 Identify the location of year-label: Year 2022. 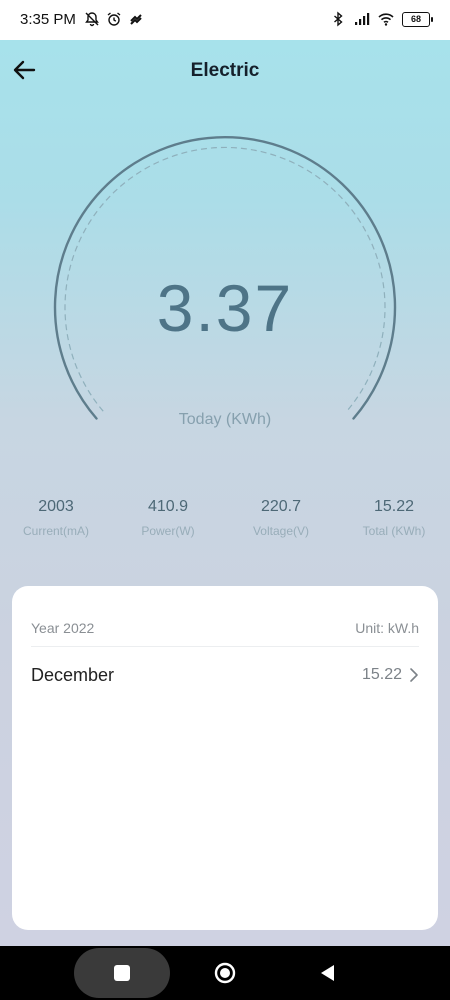
(63, 628).